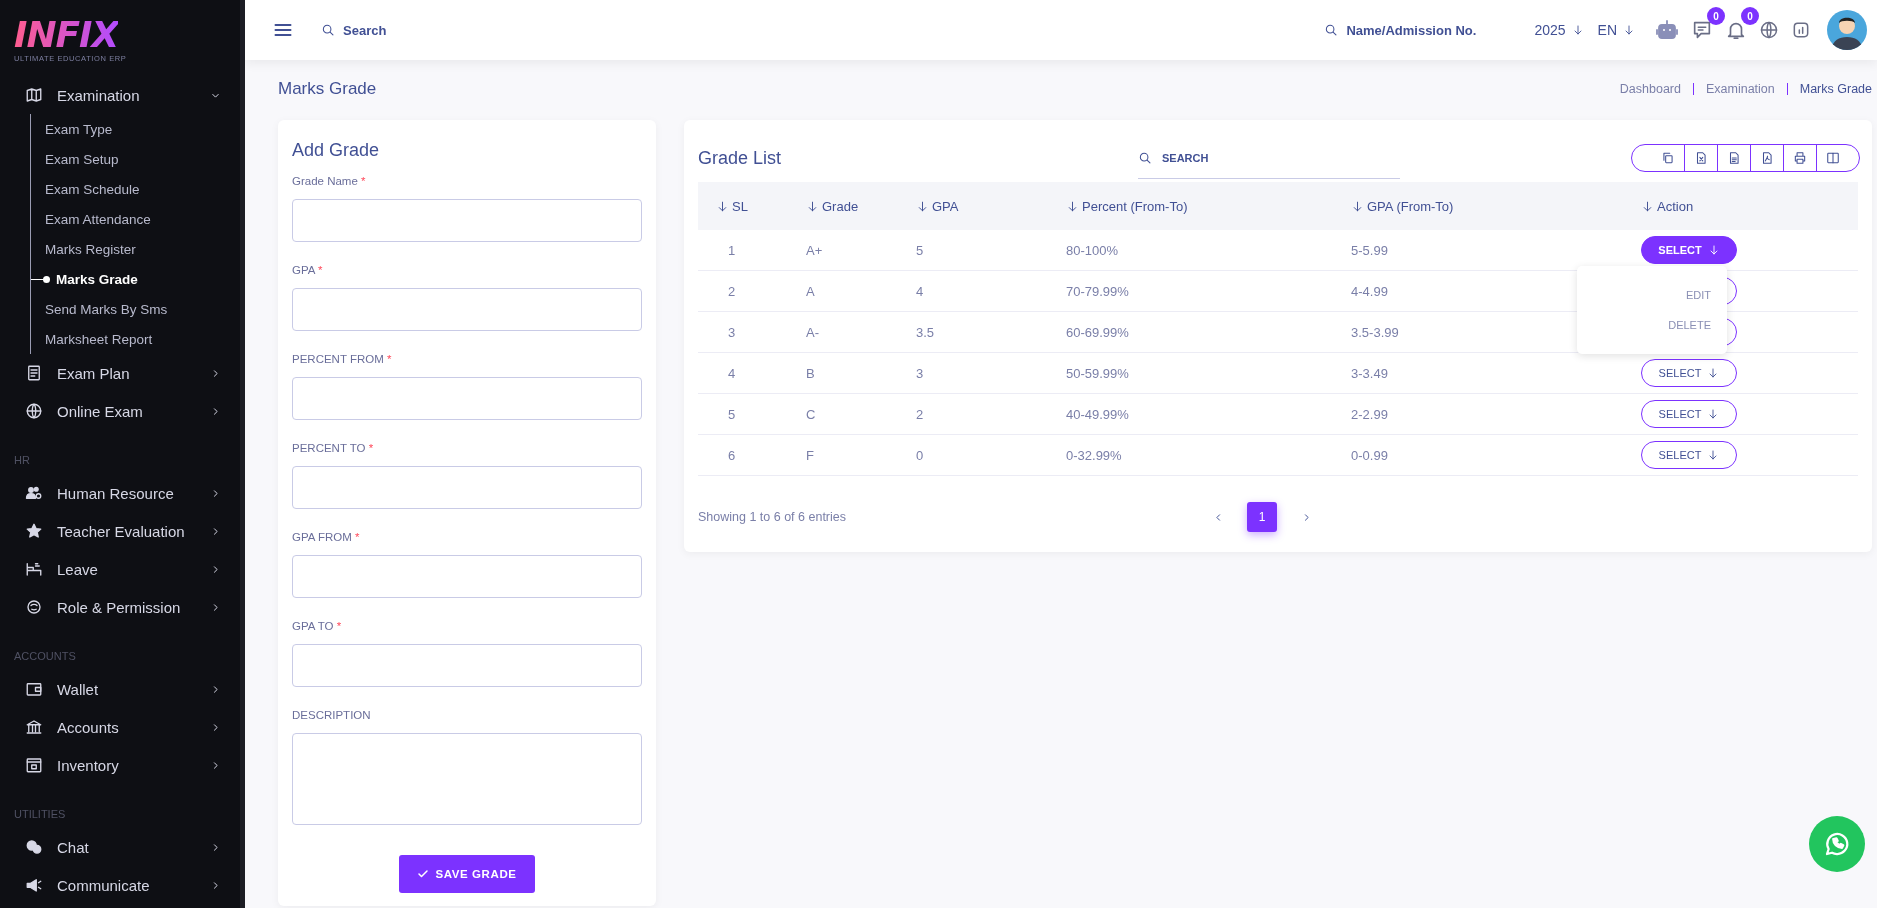  What do you see at coordinates (467, 874) in the screenshot?
I see `save-button: SAVE GRADE` at bounding box center [467, 874].